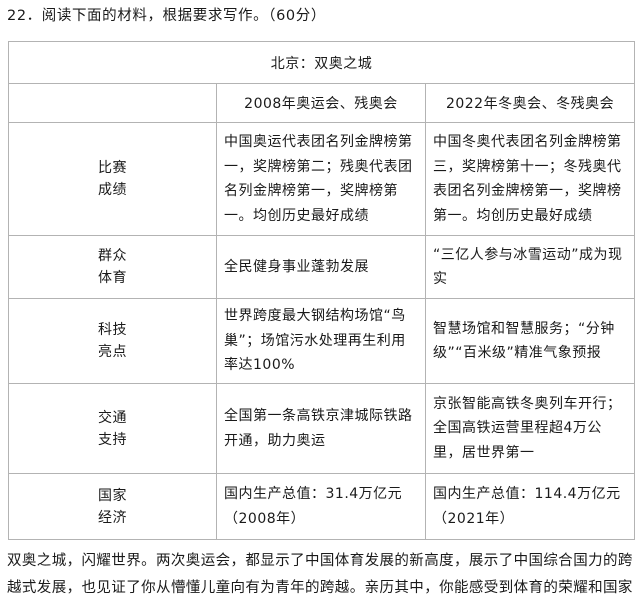  What do you see at coordinates (112, 495) in the screenshot?
I see `row-label-line: 国家` at bounding box center [112, 495].